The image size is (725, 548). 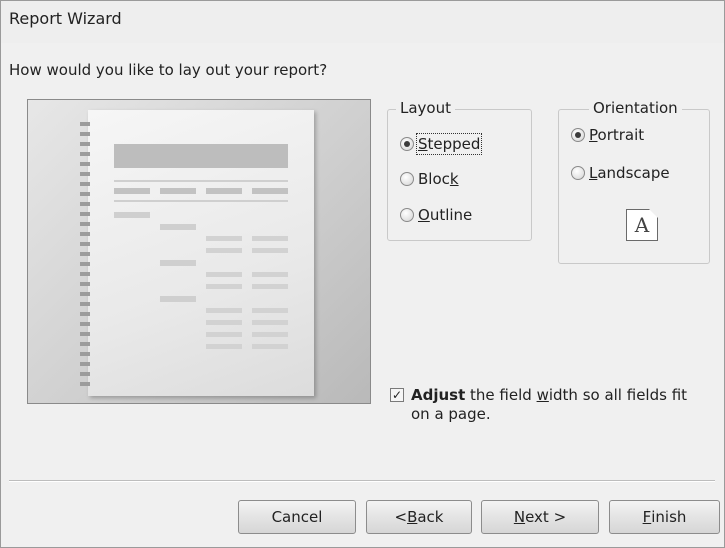 What do you see at coordinates (397, 395) in the screenshot?
I see `adjust-width-checkbox: ✓` at bounding box center [397, 395].